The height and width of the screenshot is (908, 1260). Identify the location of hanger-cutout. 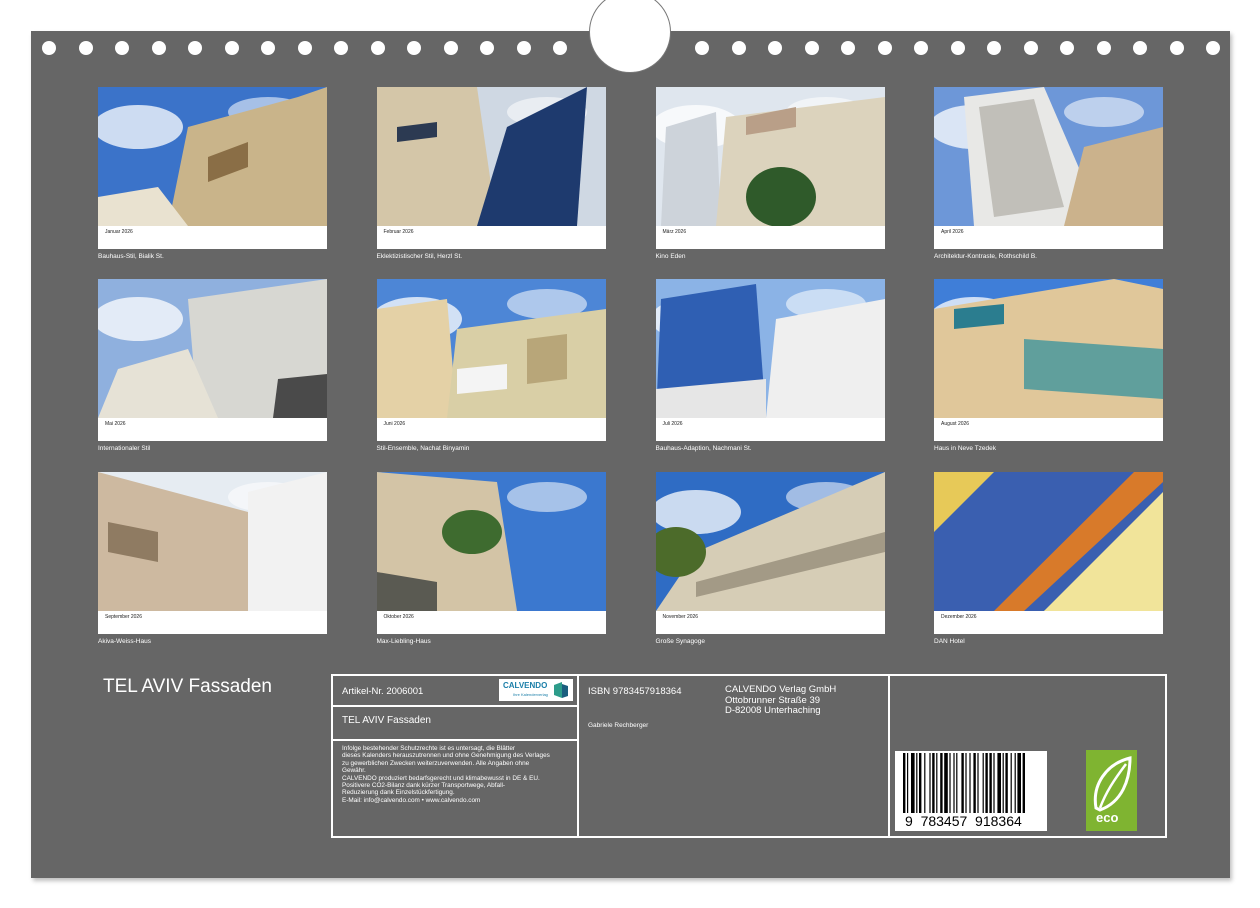
(630, 36).